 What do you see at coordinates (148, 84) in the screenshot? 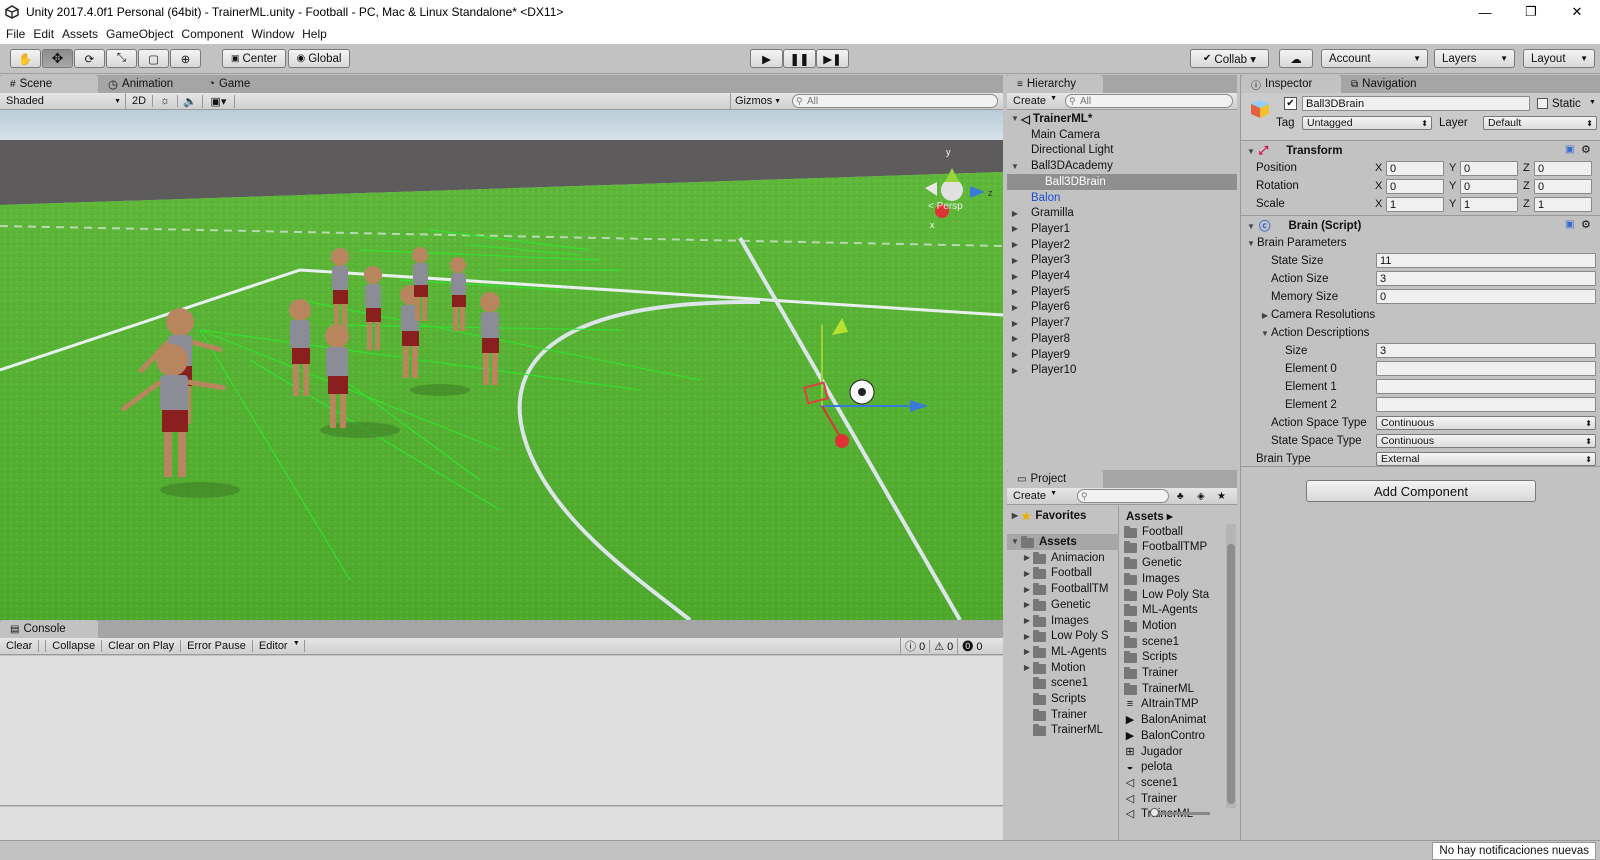
I see `tab-animation: ◷ Animation` at bounding box center [148, 84].